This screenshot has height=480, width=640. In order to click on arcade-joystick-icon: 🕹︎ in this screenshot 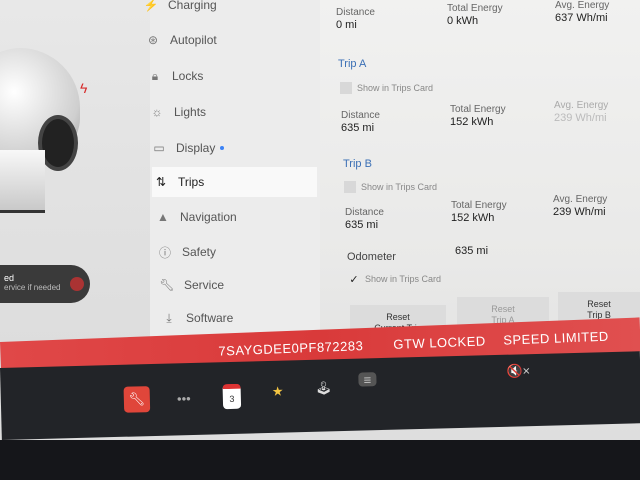, I will do `click(323, 388)`.